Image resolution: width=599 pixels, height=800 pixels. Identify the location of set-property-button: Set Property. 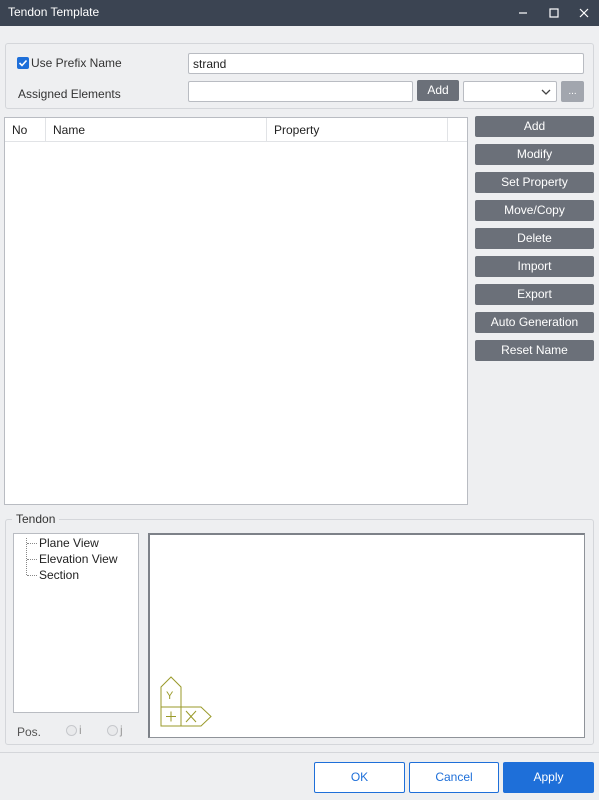
(534, 182).